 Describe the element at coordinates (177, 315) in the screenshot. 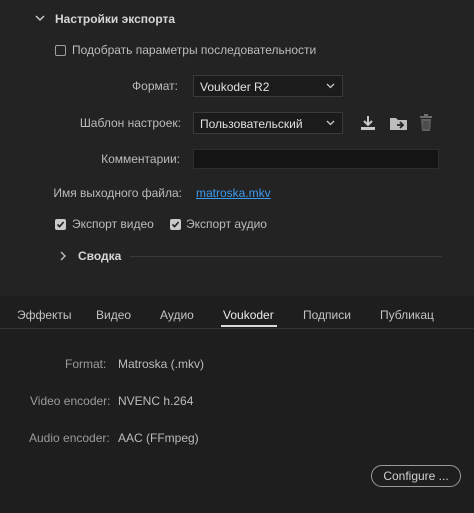

I see `tab-audio: Аудио` at that location.